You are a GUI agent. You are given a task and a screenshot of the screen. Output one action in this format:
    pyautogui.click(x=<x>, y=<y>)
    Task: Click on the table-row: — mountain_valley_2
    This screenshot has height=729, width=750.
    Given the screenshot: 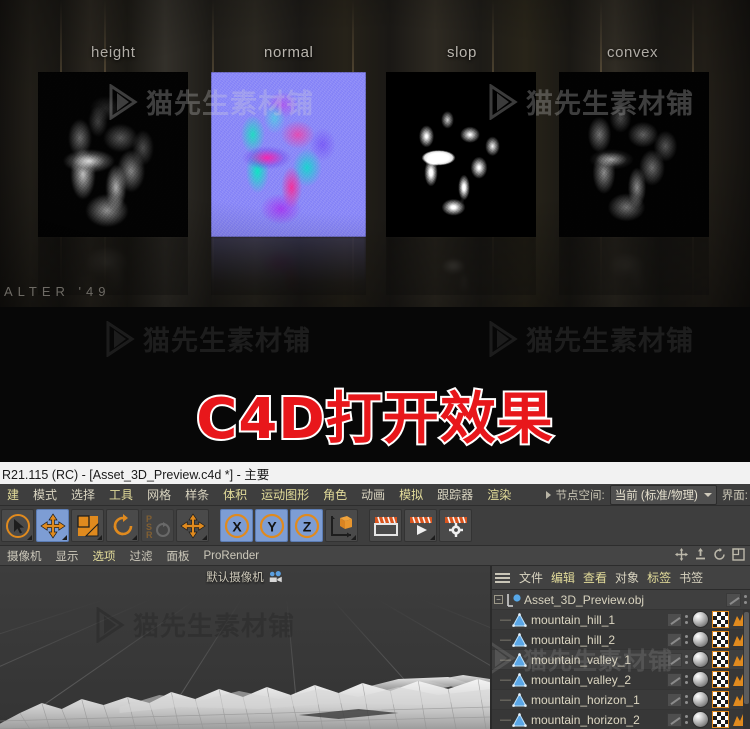 What is the action you would take?
    pyautogui.click(x=621, y=680)
    